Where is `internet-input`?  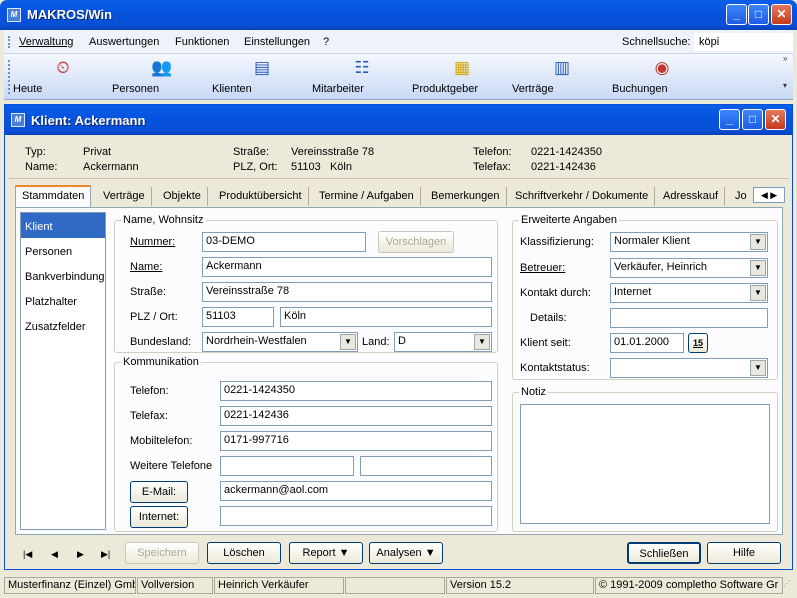 internet-input is located at coordinates (356, 516).